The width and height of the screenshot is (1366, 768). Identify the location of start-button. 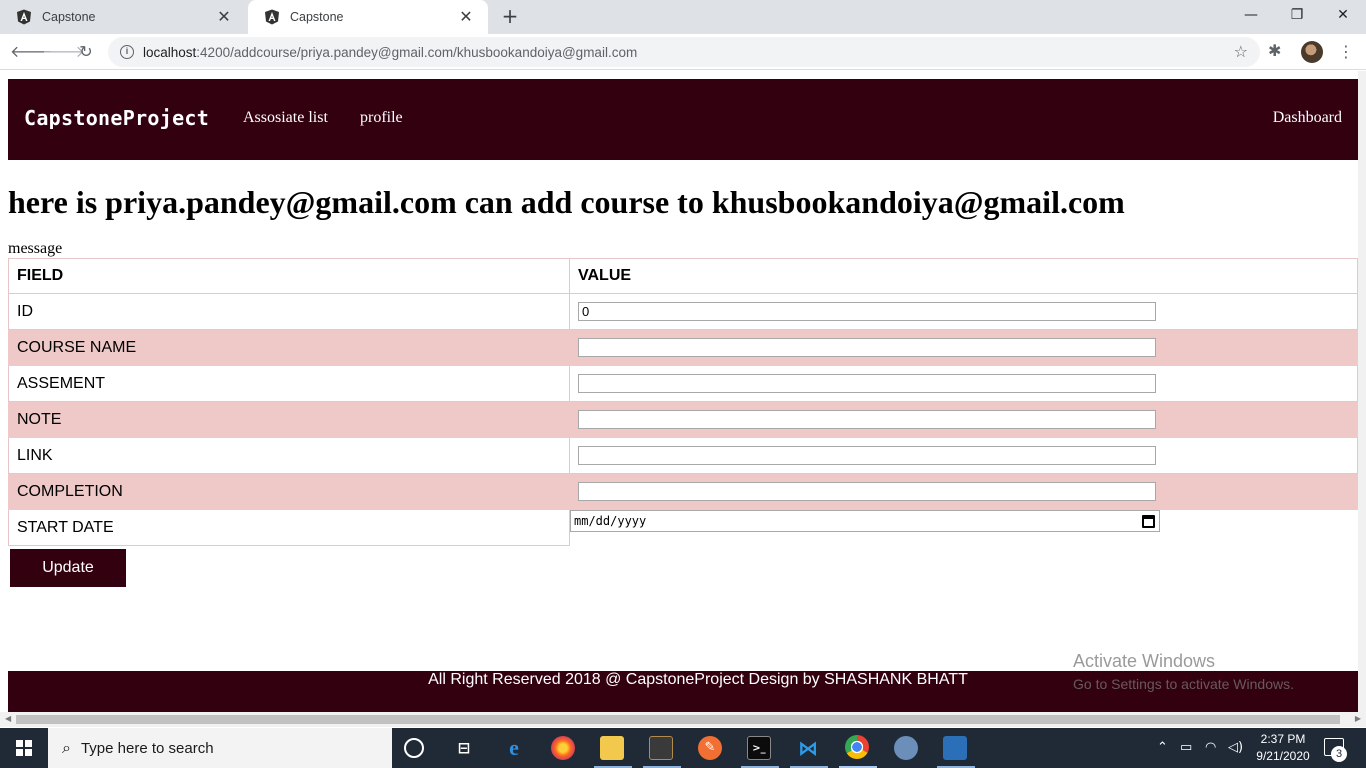
(24, 748).